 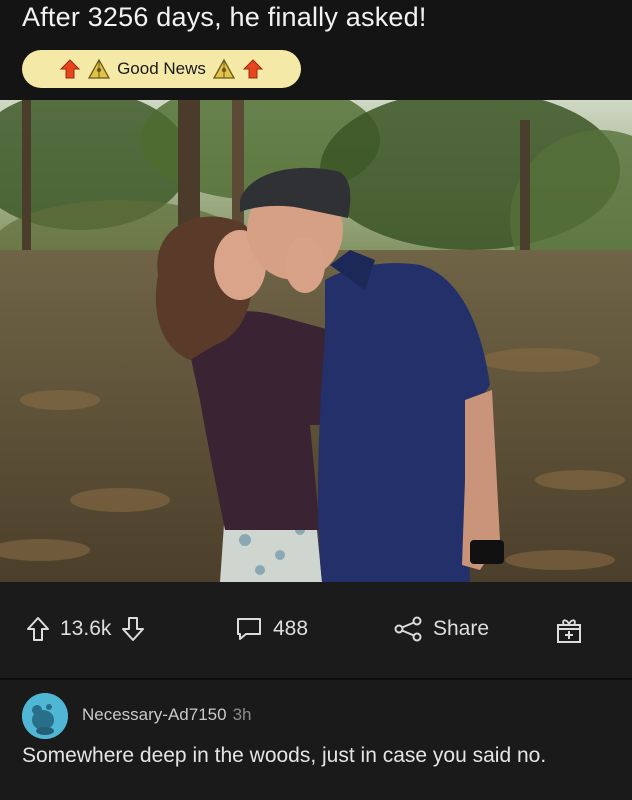 What do you see at coordinates (249, 629) in the screenshot?
I see `comment-bubble-icon` at bounding box center [249, 629].